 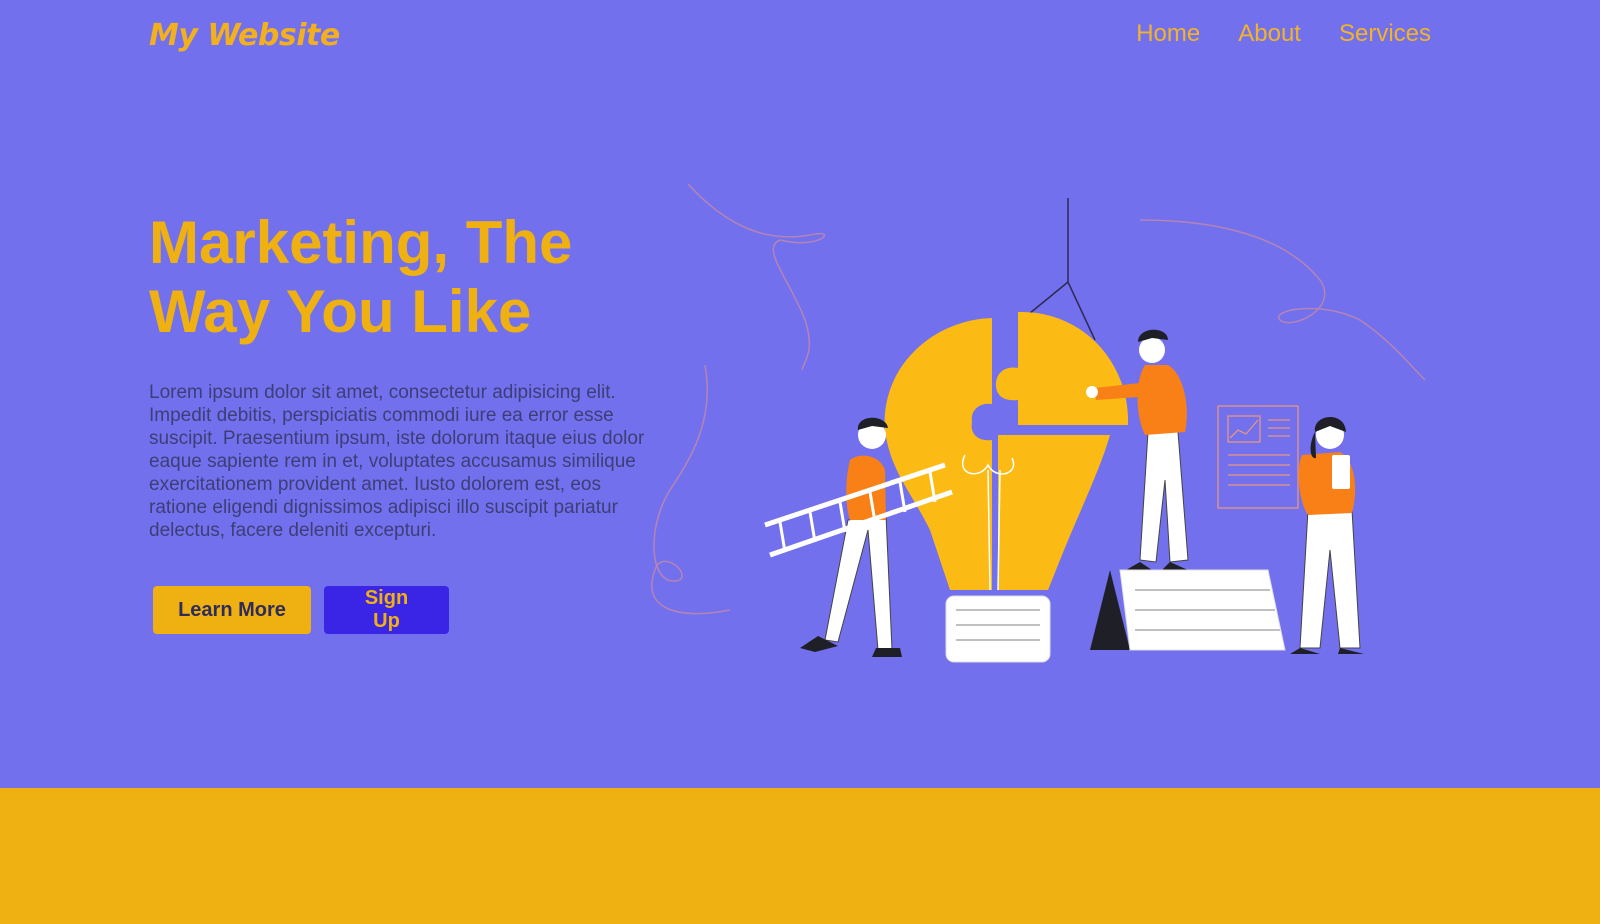 What do you see at coordinates (800, 856) in the screenshot?
I see `footer-band` at bounding box center [800, 856].